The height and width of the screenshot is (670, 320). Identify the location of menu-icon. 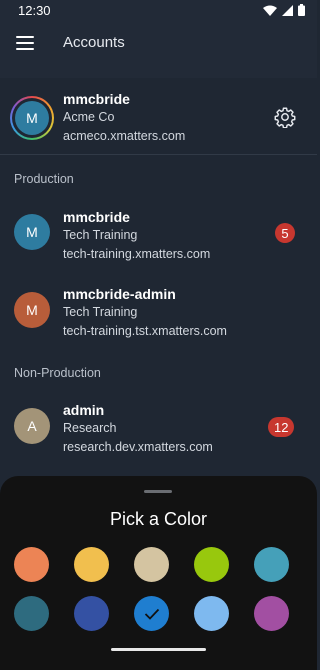
(25, 43).